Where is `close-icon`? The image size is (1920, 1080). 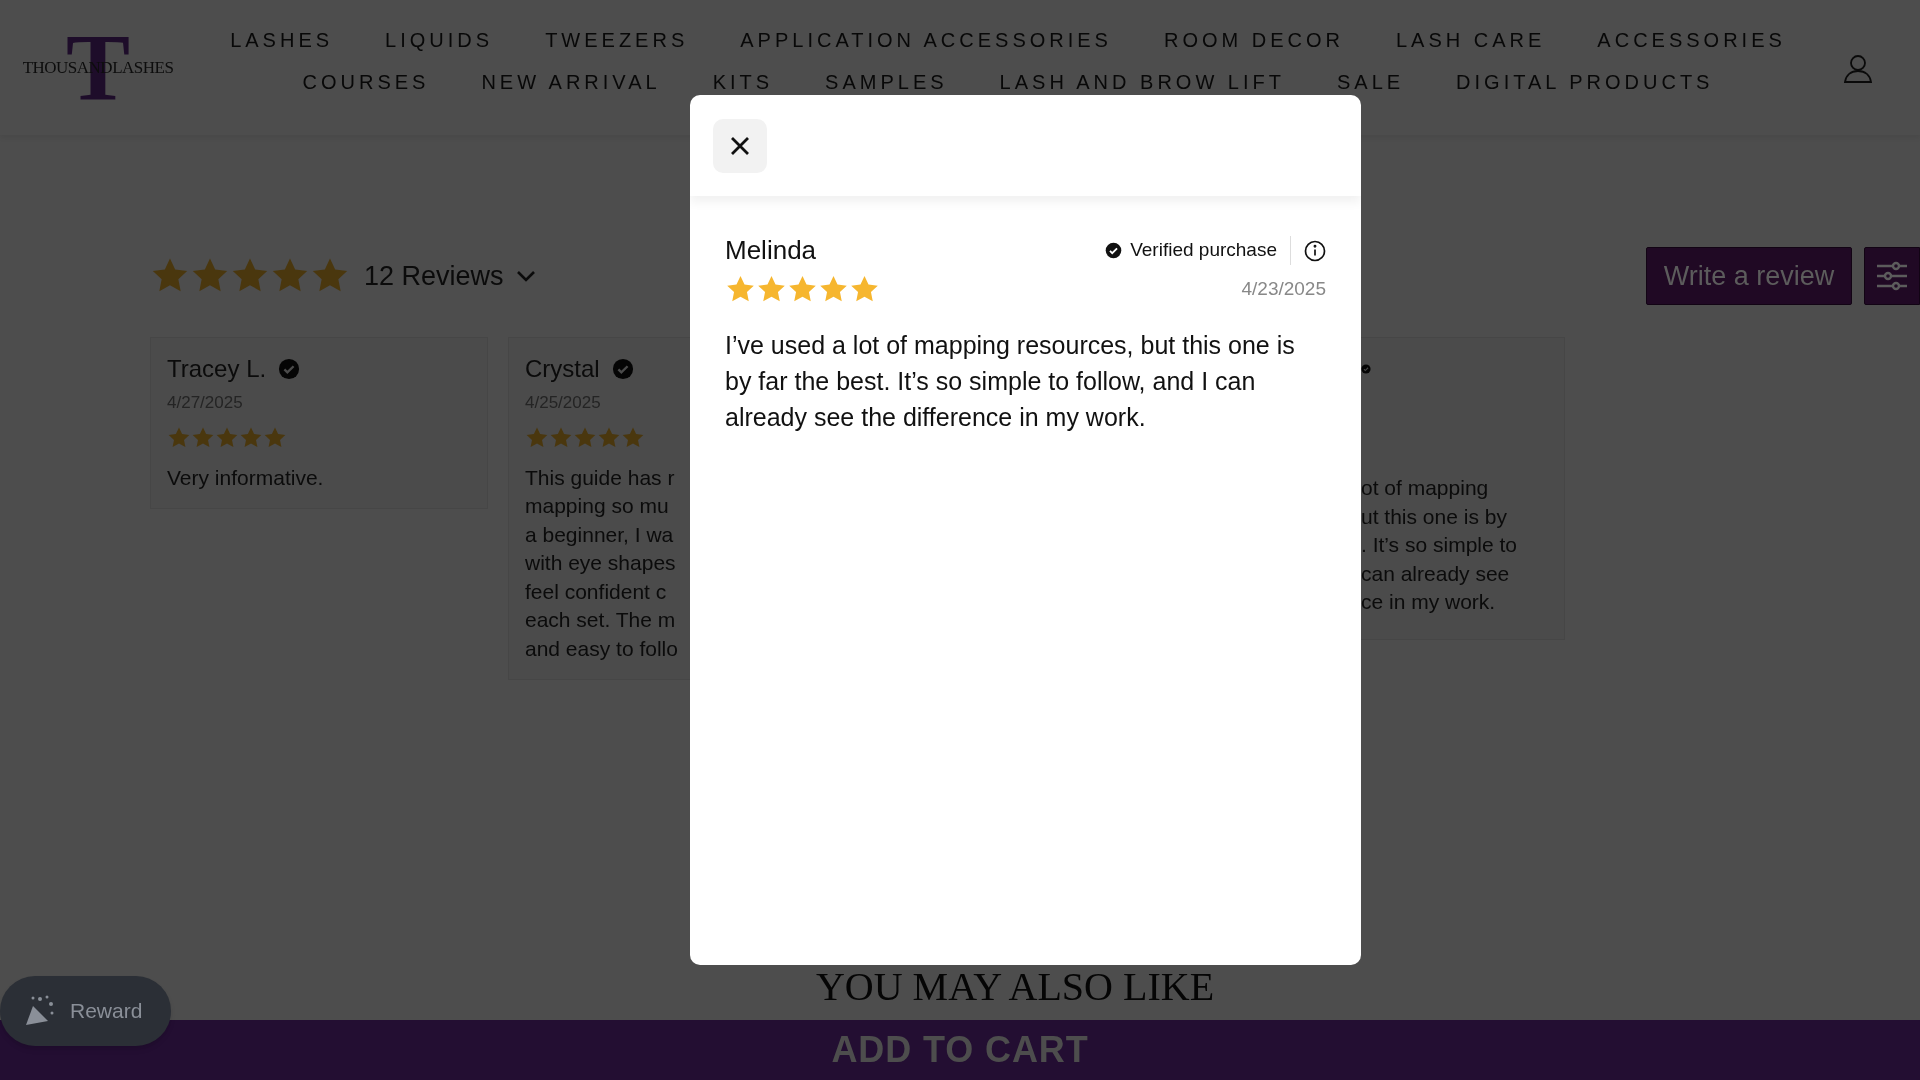
close-icon is located at coordinates (740, 145).